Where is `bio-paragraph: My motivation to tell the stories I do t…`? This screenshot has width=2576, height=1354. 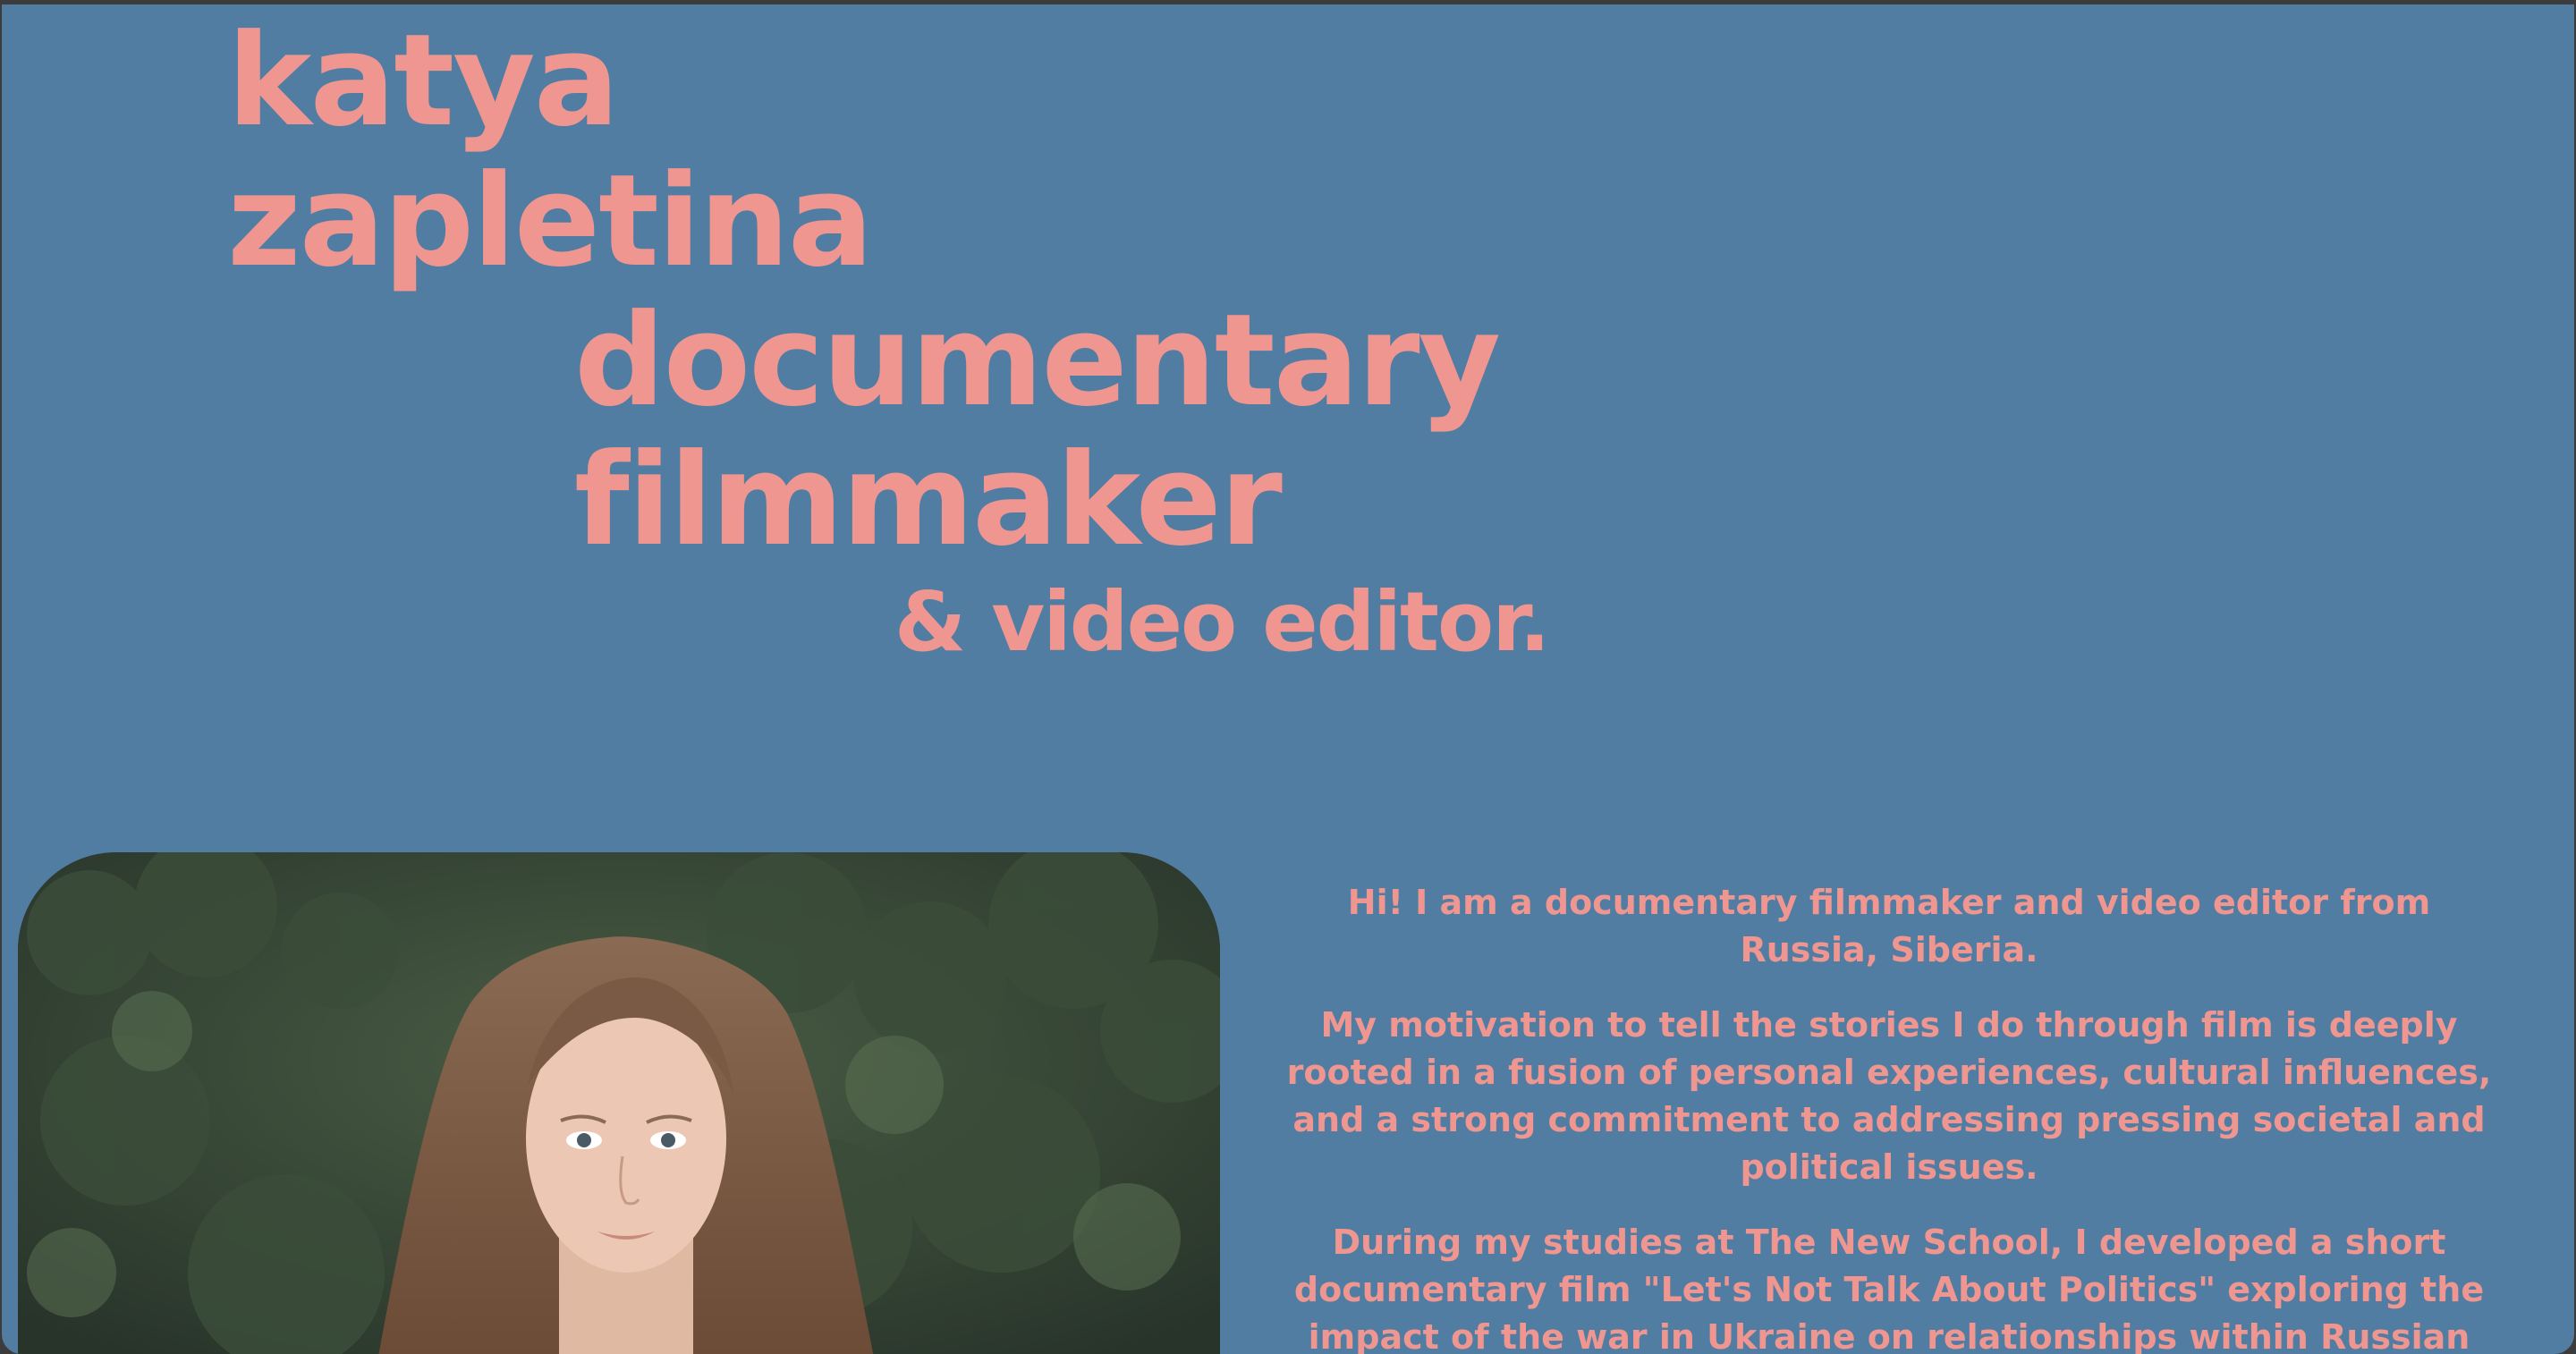
bio-paragraph: My motivation to tell the stories I do t… is located at coordinates (1889, 1096).